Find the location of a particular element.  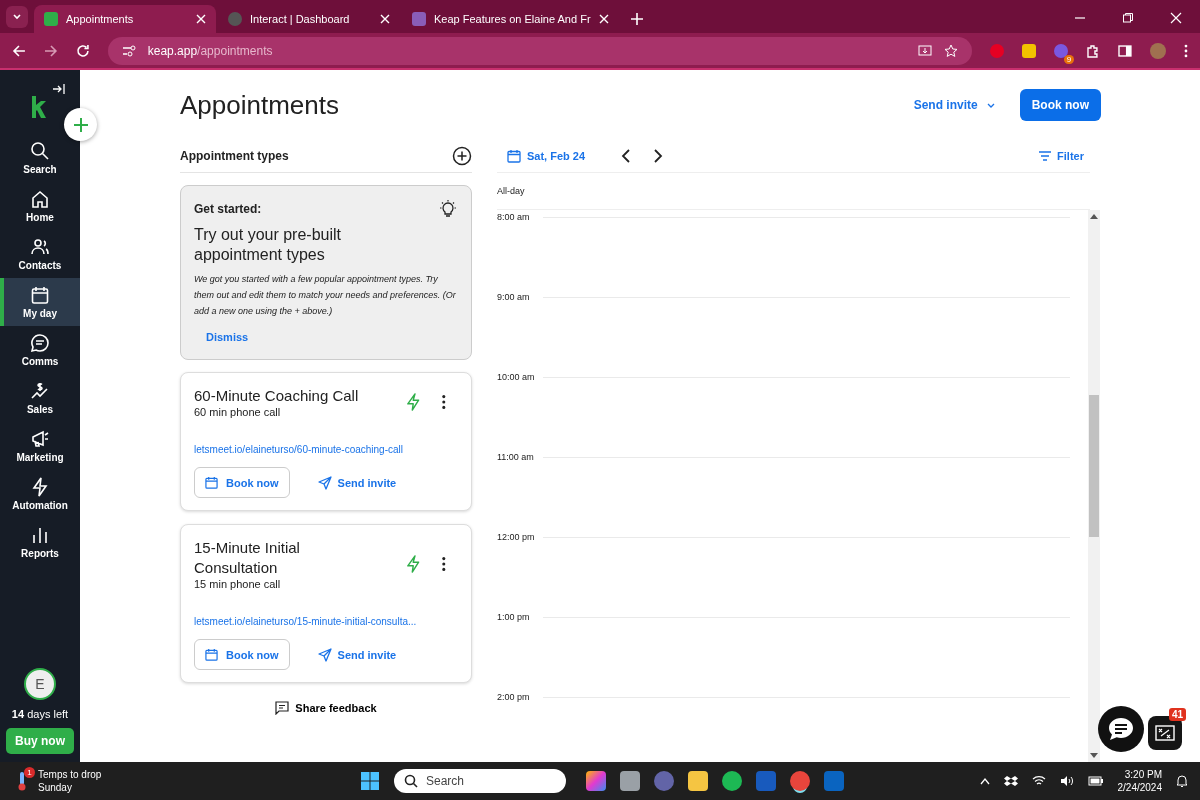

filter-button: Filter is located at coordinates (1061, 156).